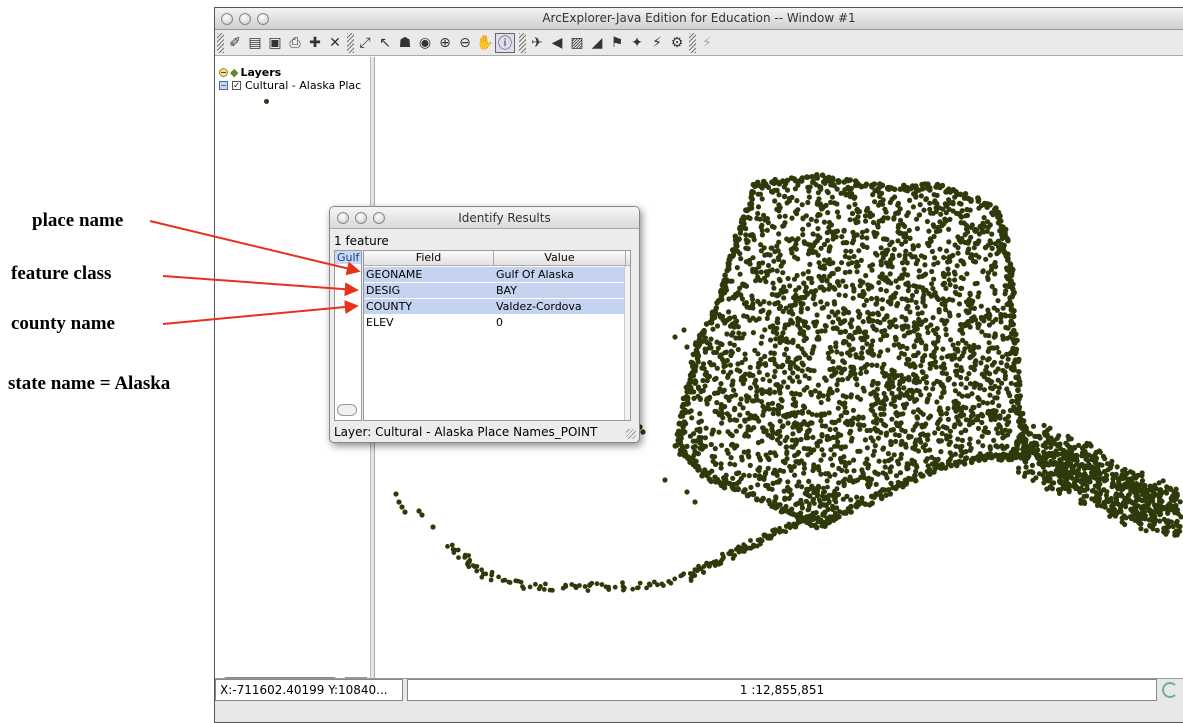 This screenshot has width=1183, height=723. I want to click on query-builder-icon: ◀, so click(557, 43).